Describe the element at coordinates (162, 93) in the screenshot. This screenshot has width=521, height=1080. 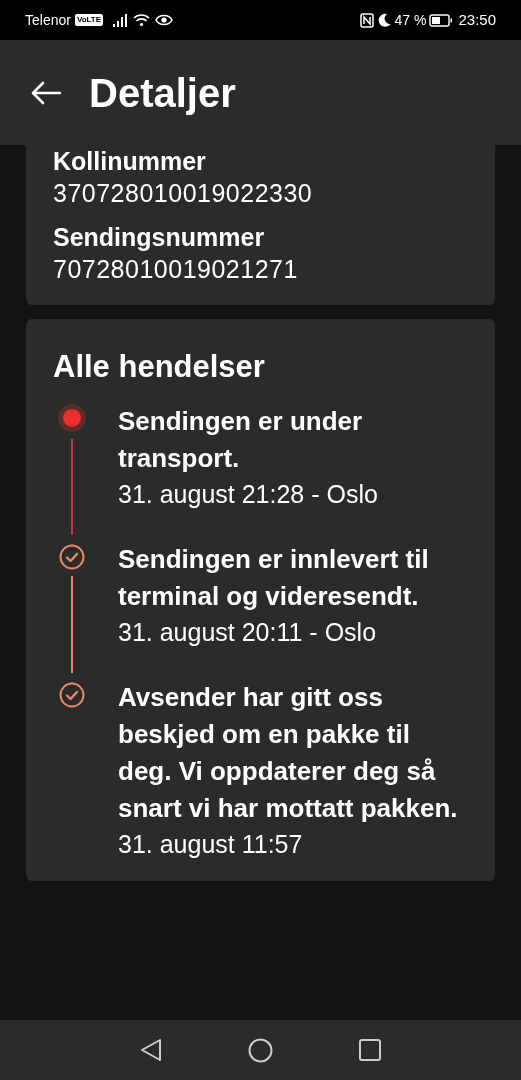
I see `page-title: Detaljer` at that location.